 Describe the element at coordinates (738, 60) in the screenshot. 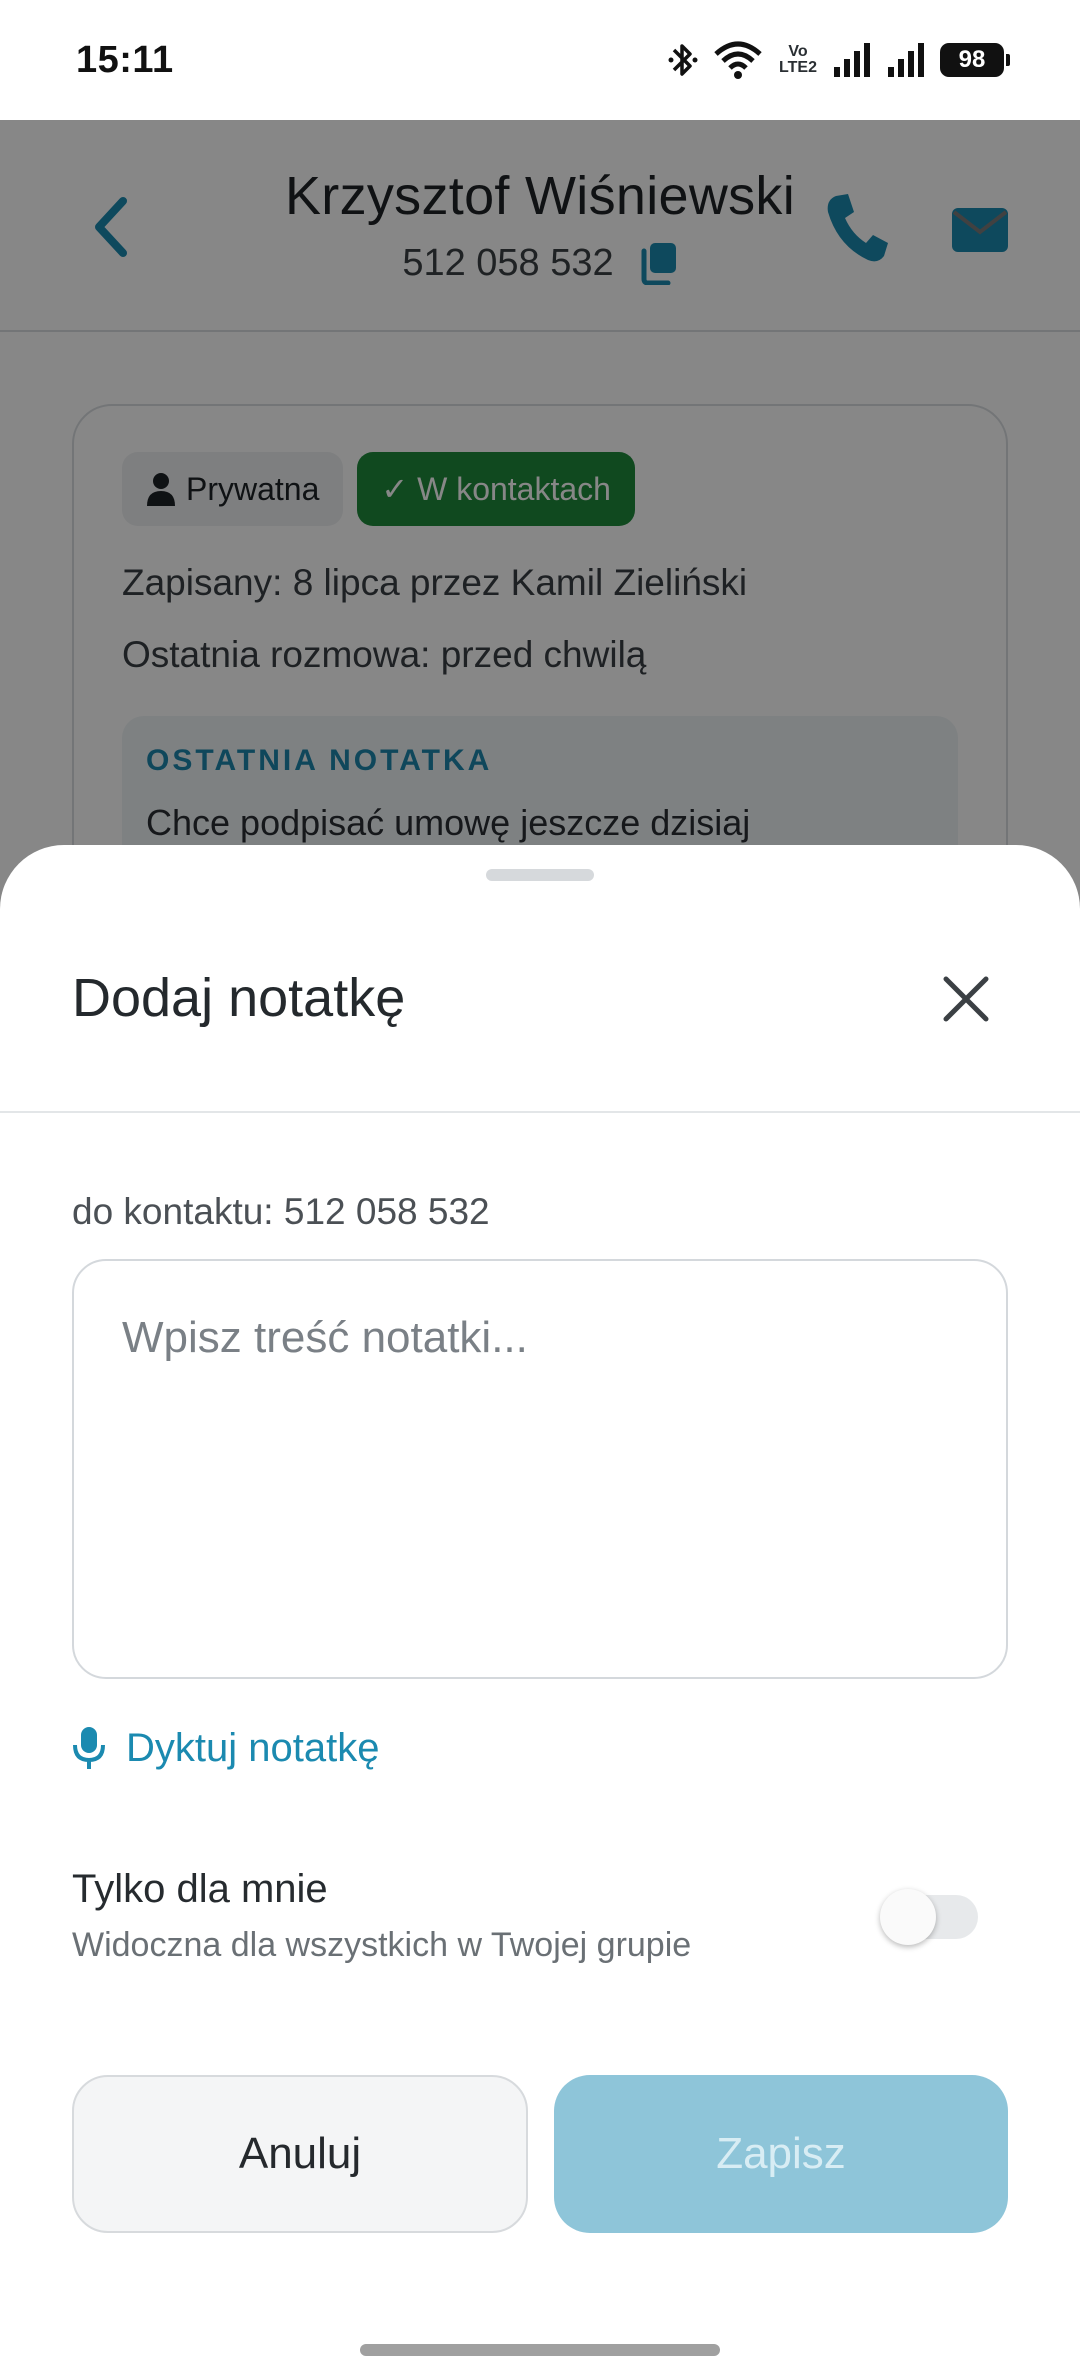

I see `wifi-icon` at that location.